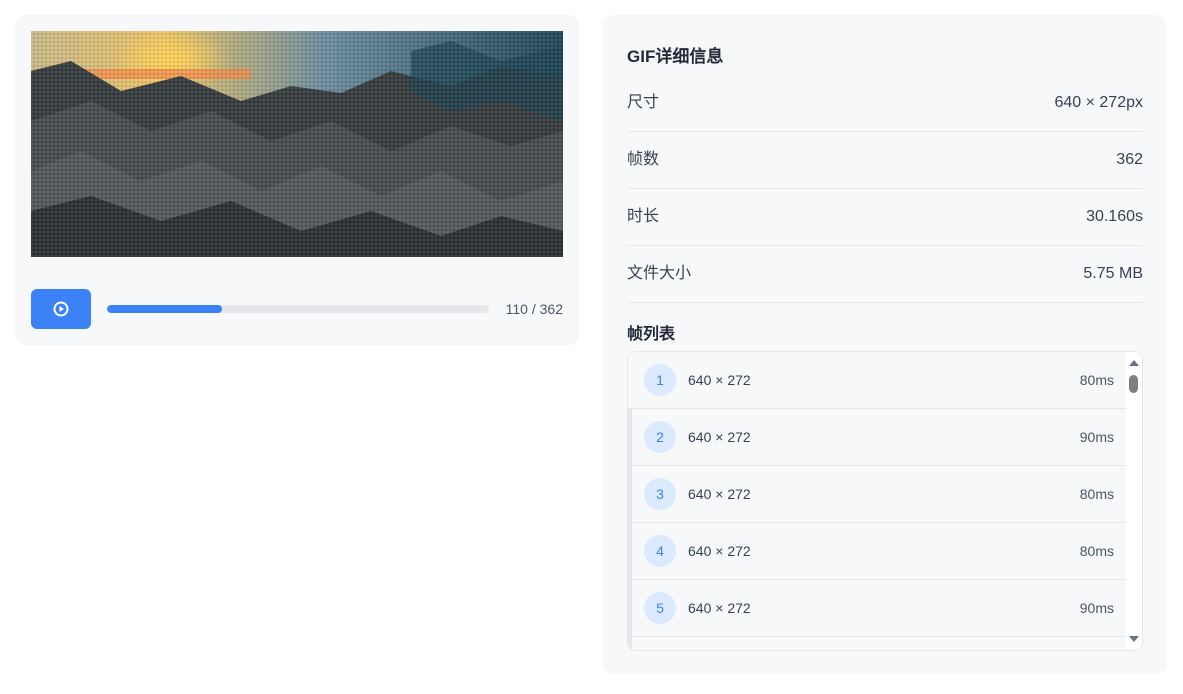  I want to click on info-label: 尺寸, so click(643, 102).